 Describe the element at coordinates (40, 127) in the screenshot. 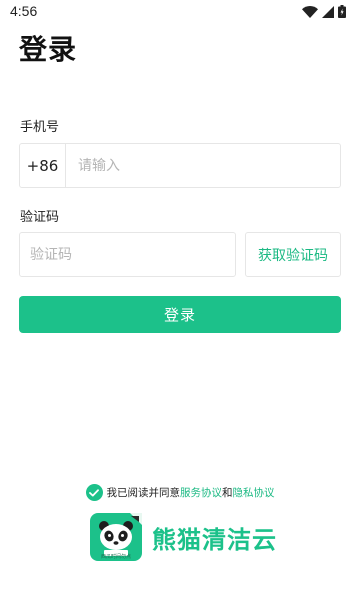

I see `phone-label: 手机号` at that location.